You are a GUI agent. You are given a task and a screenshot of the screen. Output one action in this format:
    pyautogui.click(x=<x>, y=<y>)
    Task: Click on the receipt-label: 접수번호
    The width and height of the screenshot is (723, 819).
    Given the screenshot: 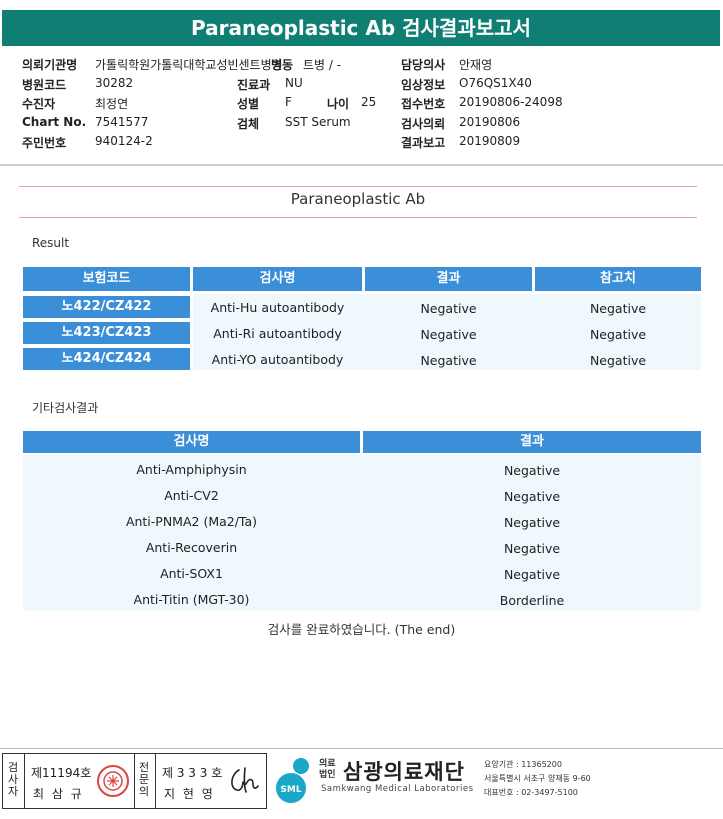 What is the action you would take?
    pyautogui.click(x=423, y=104)
    